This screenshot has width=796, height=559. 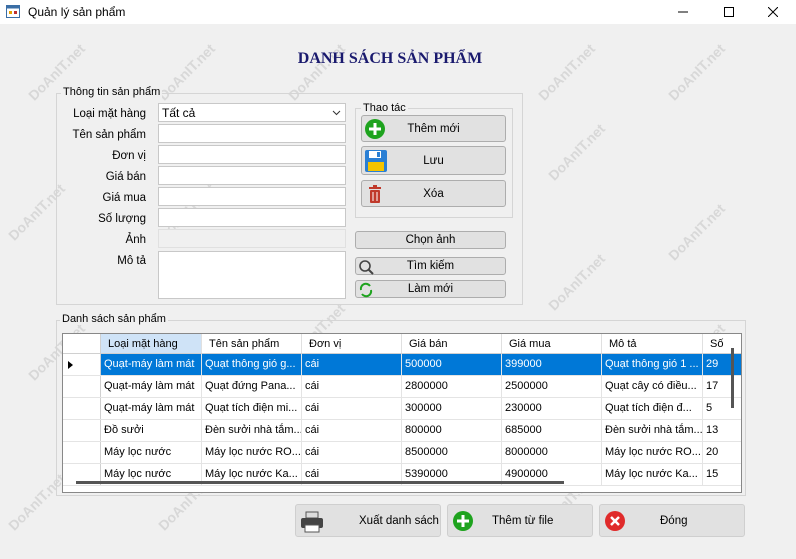 I want to click on column-header: Mô tả, so click(x=652, y=343).